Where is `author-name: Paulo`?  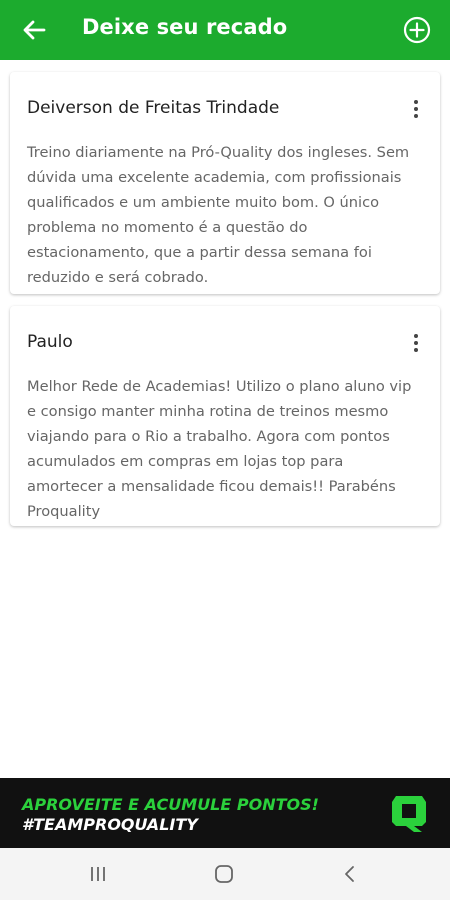 author-name: Paulo is located at coordinates (50, 342).